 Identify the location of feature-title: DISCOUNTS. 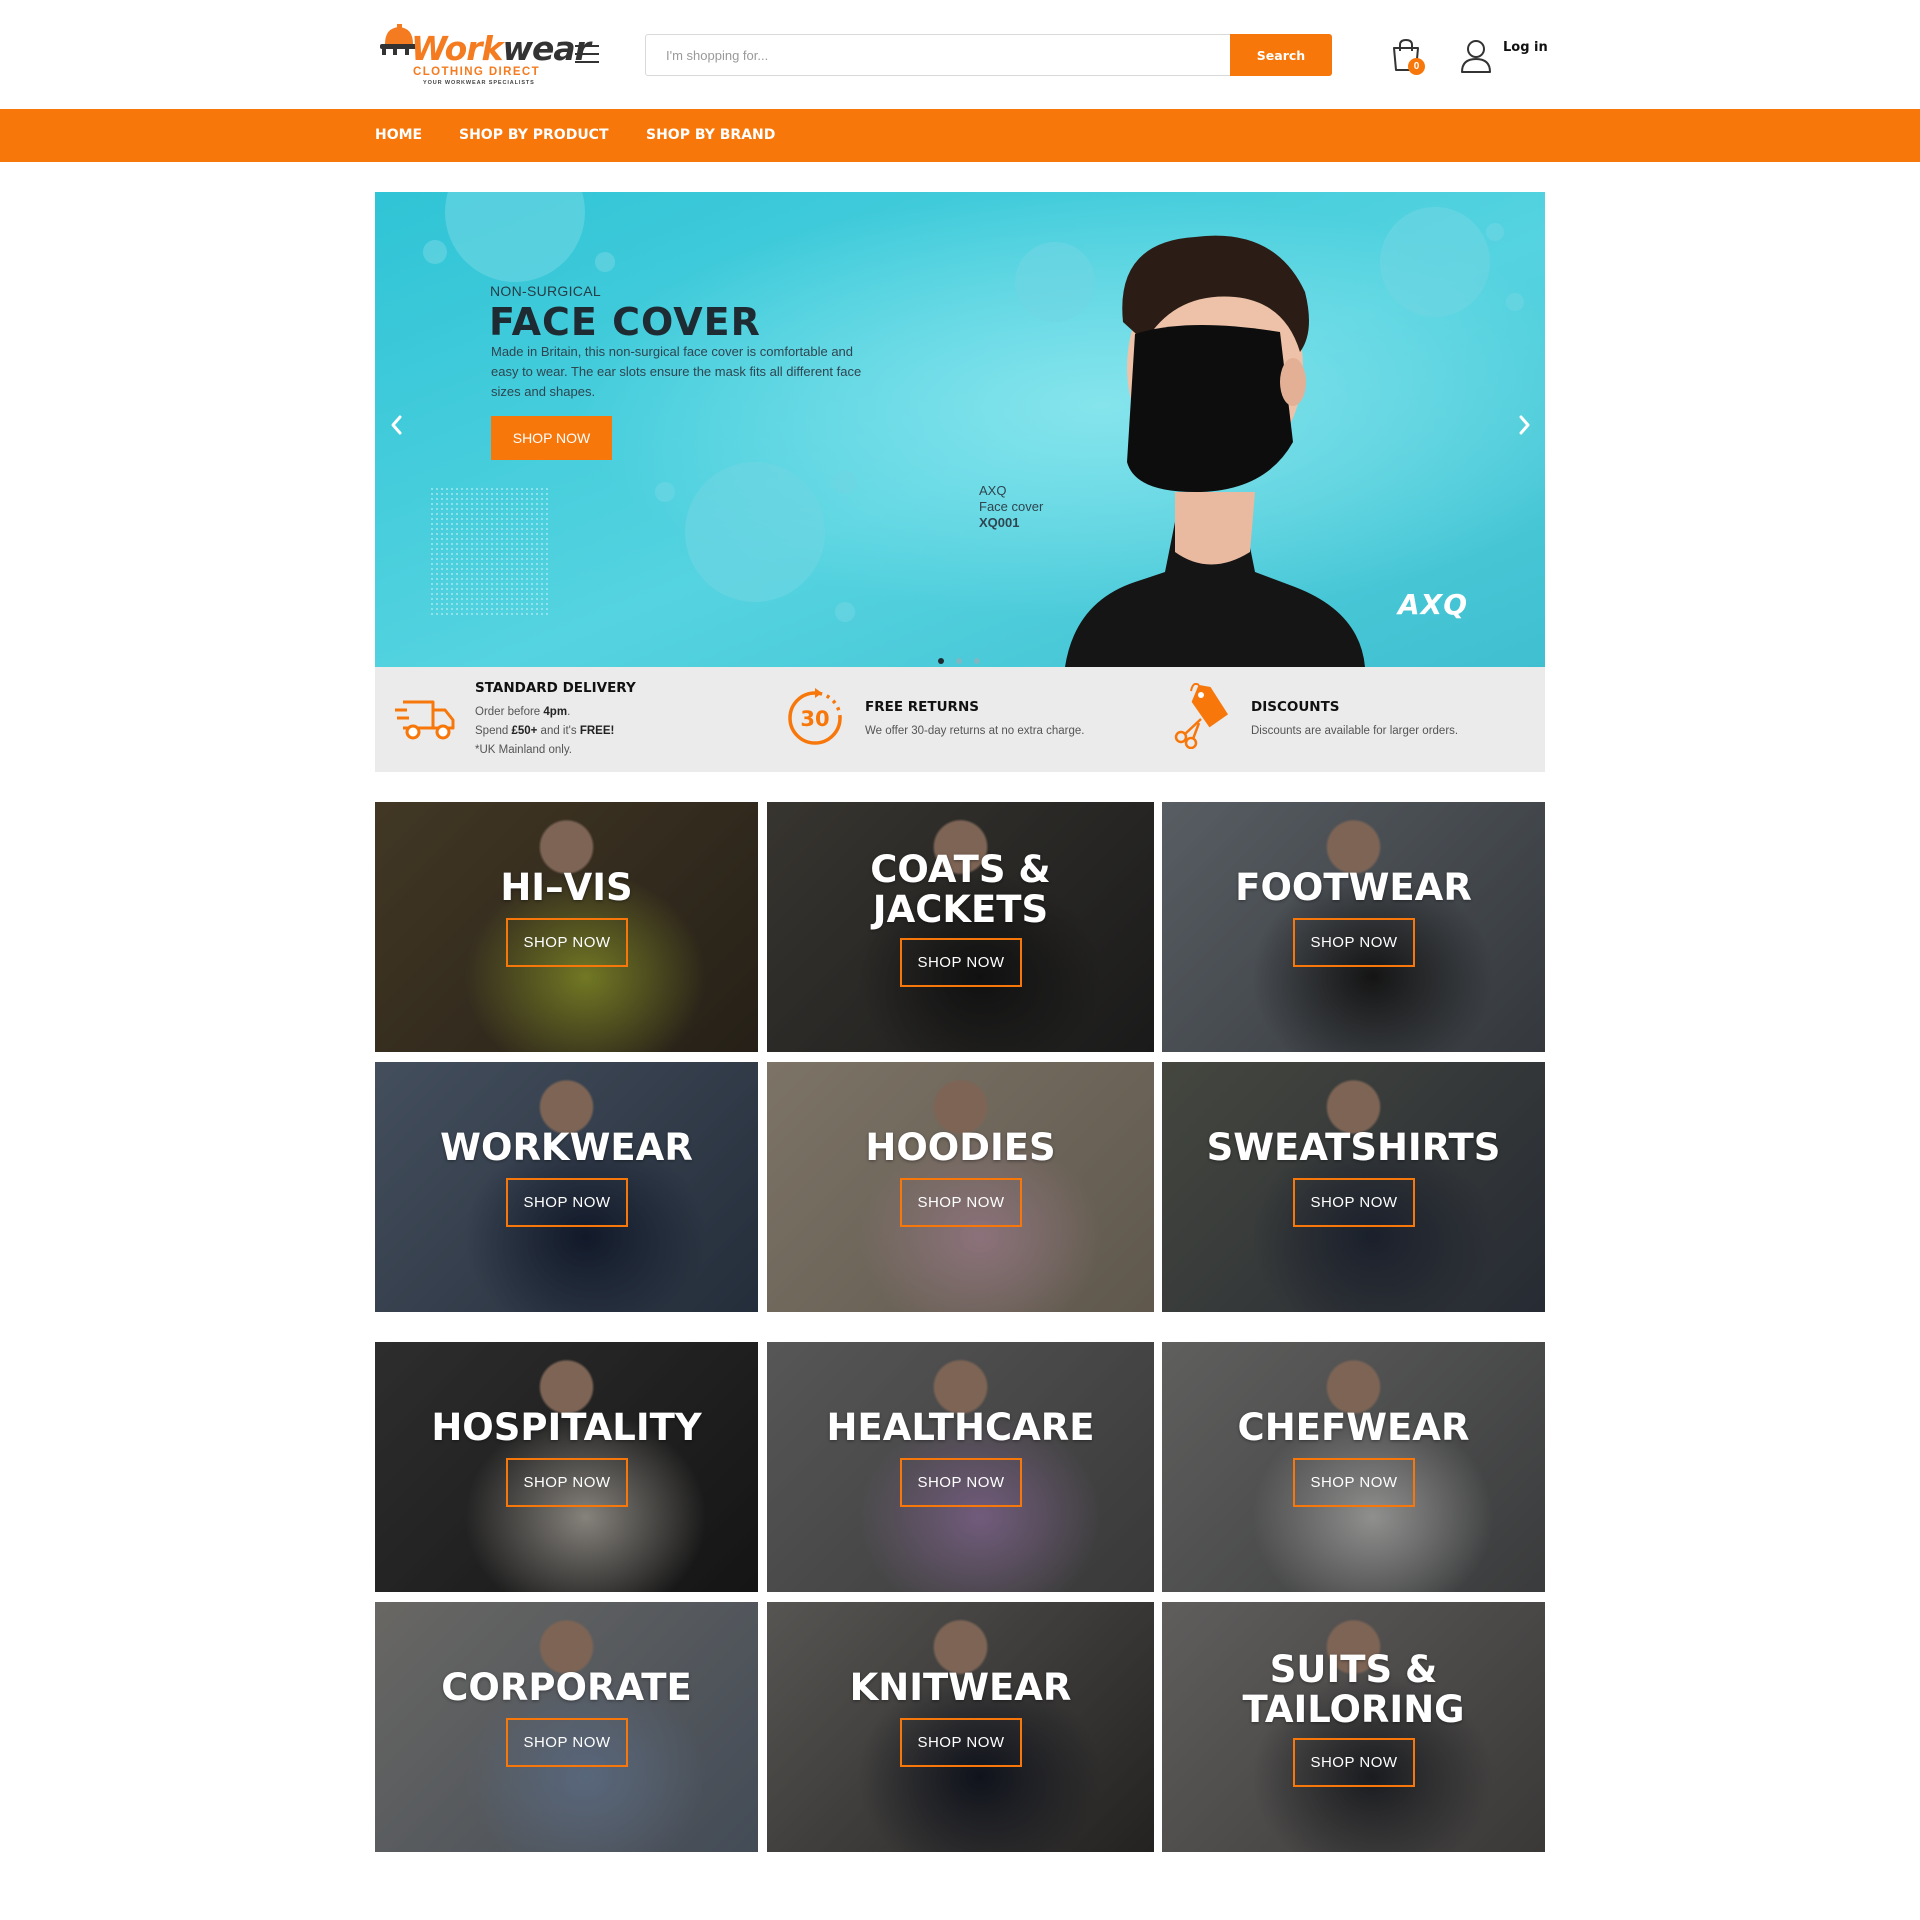
(1295, 707).